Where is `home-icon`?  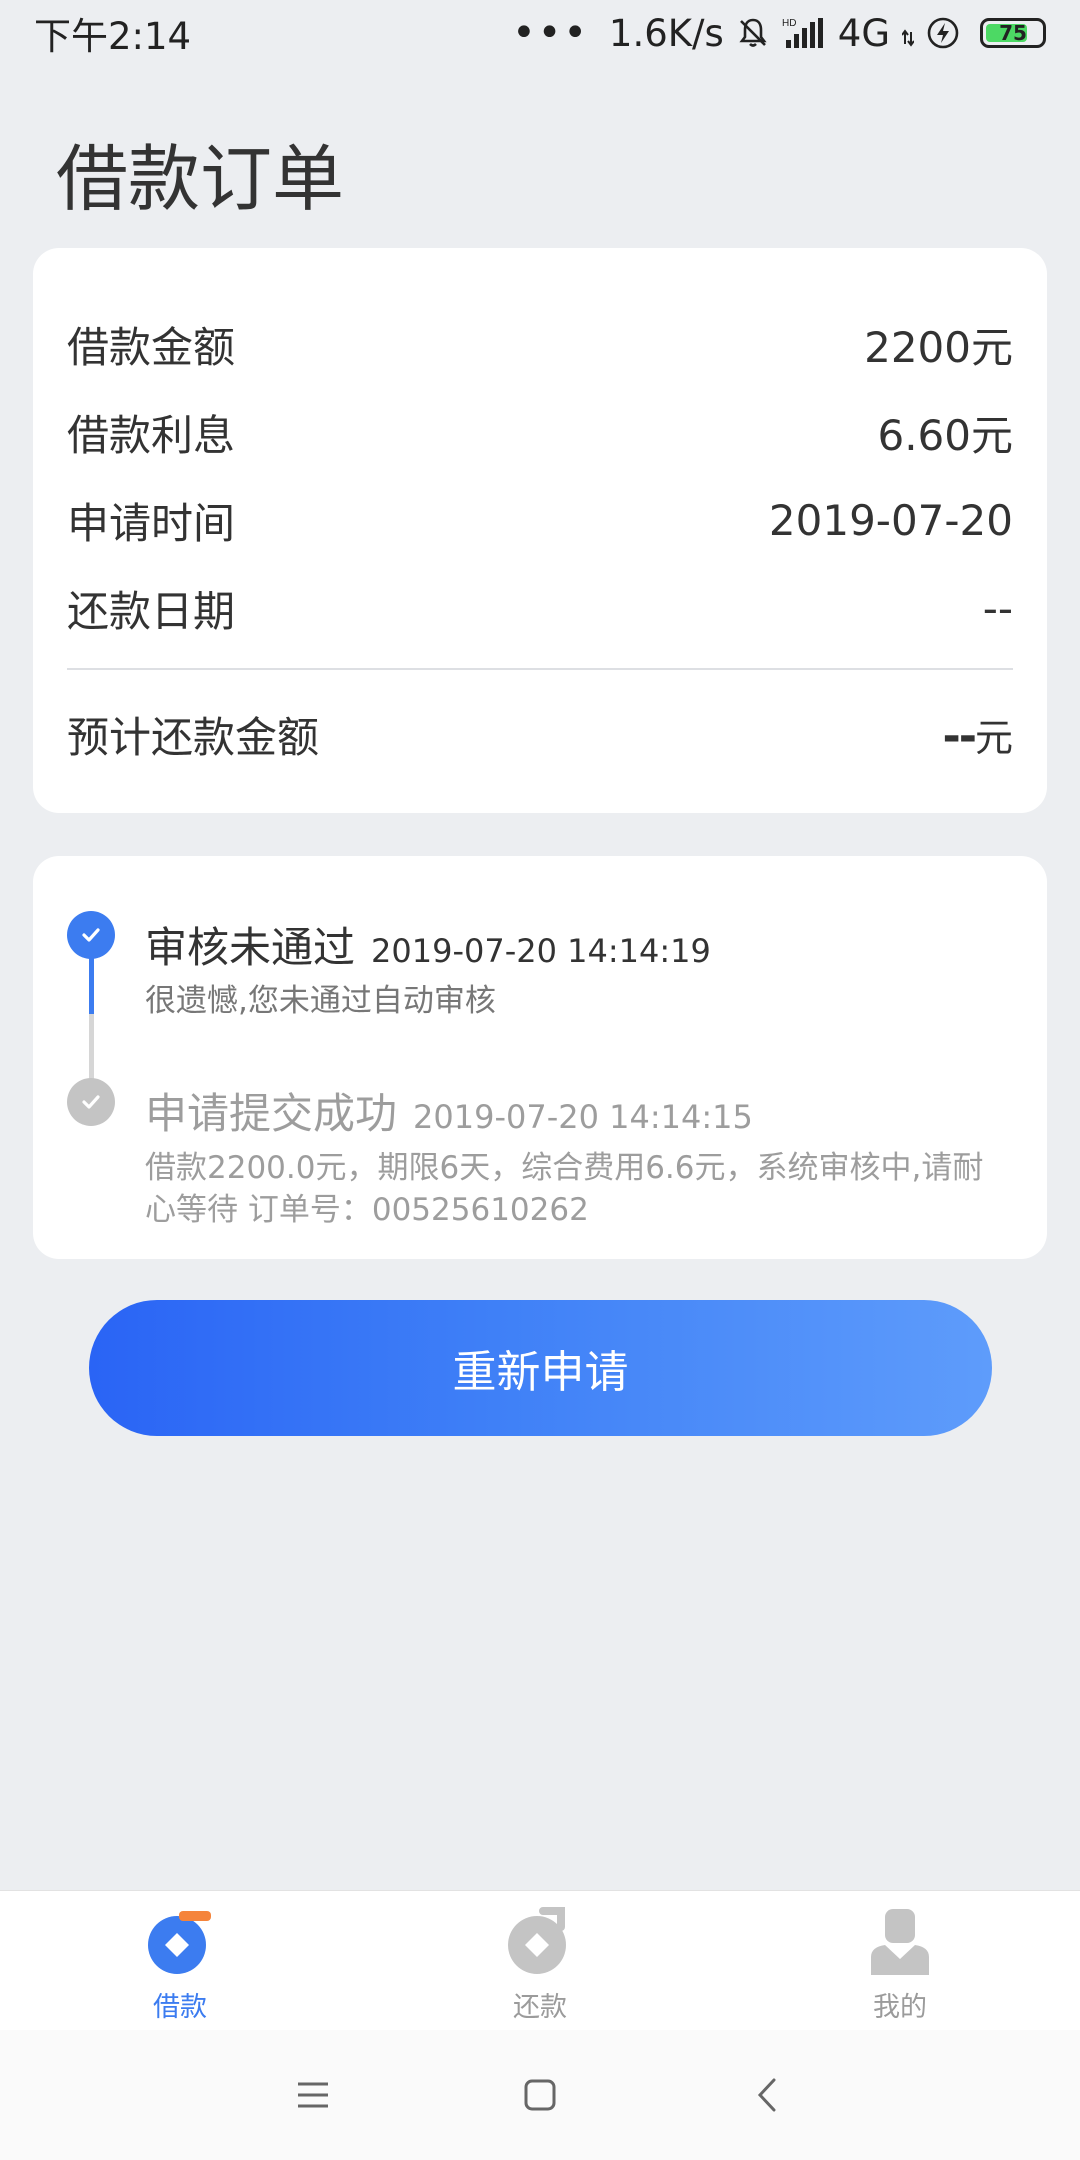 home-icon is located at coordinates (540, 2095).